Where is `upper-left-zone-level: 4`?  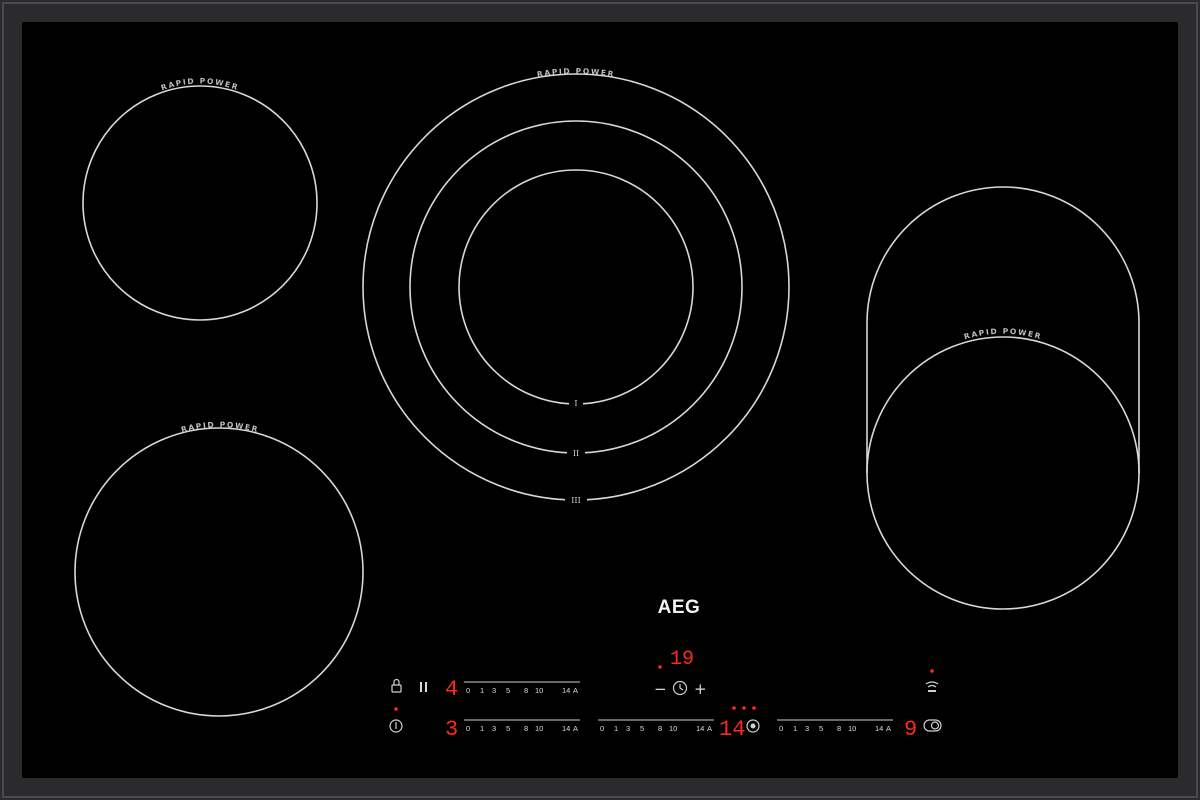 upper-left-zone-level: 4 is located at coordinates (451, 689).